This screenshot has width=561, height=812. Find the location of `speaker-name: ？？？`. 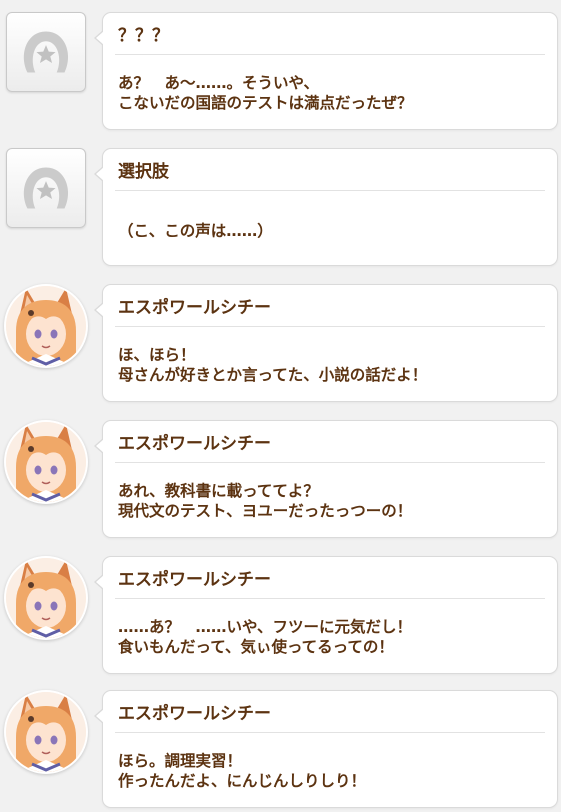

speaker-name: ？？？ is located at coordinates (143, 36).